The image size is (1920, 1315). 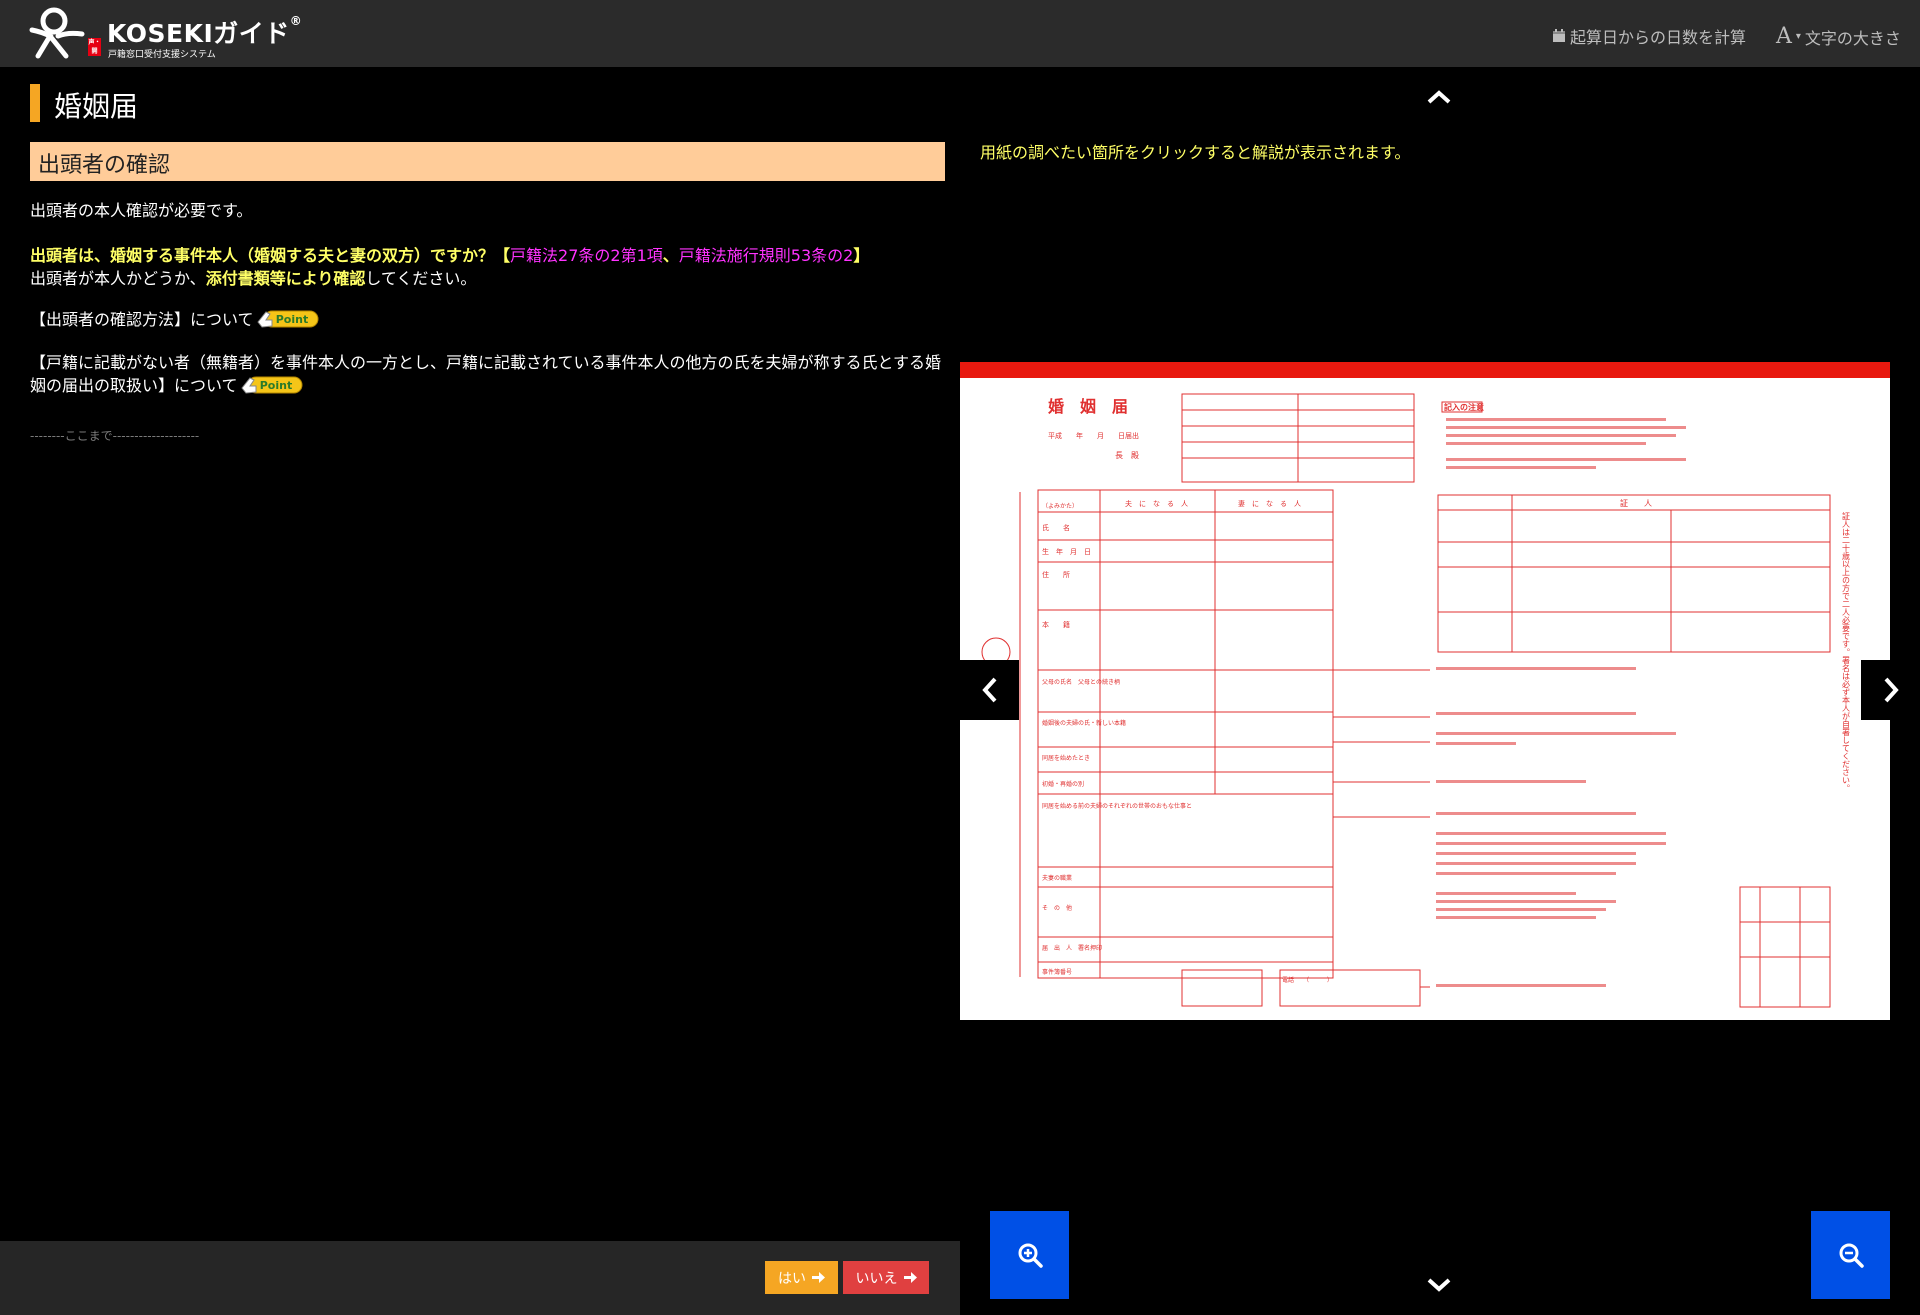 I want to click on law-link-koseki-27-2: 戸籍法27条の2第1項, so click(x=586, y=255).